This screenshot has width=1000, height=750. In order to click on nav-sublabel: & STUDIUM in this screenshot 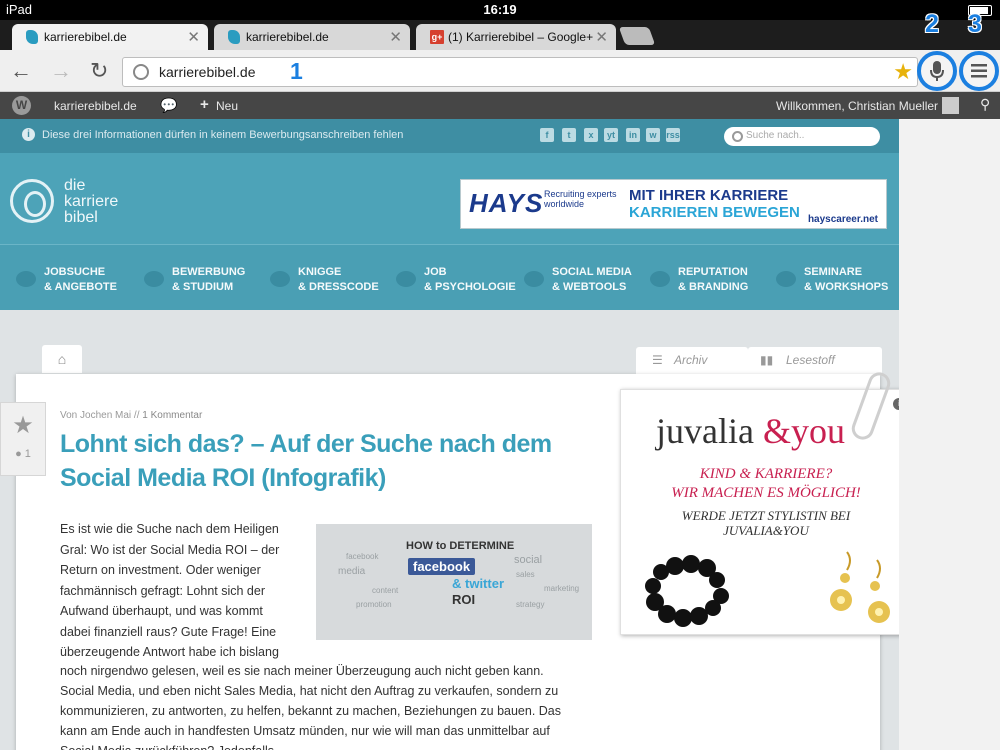, I will do `click(203, 287)`.